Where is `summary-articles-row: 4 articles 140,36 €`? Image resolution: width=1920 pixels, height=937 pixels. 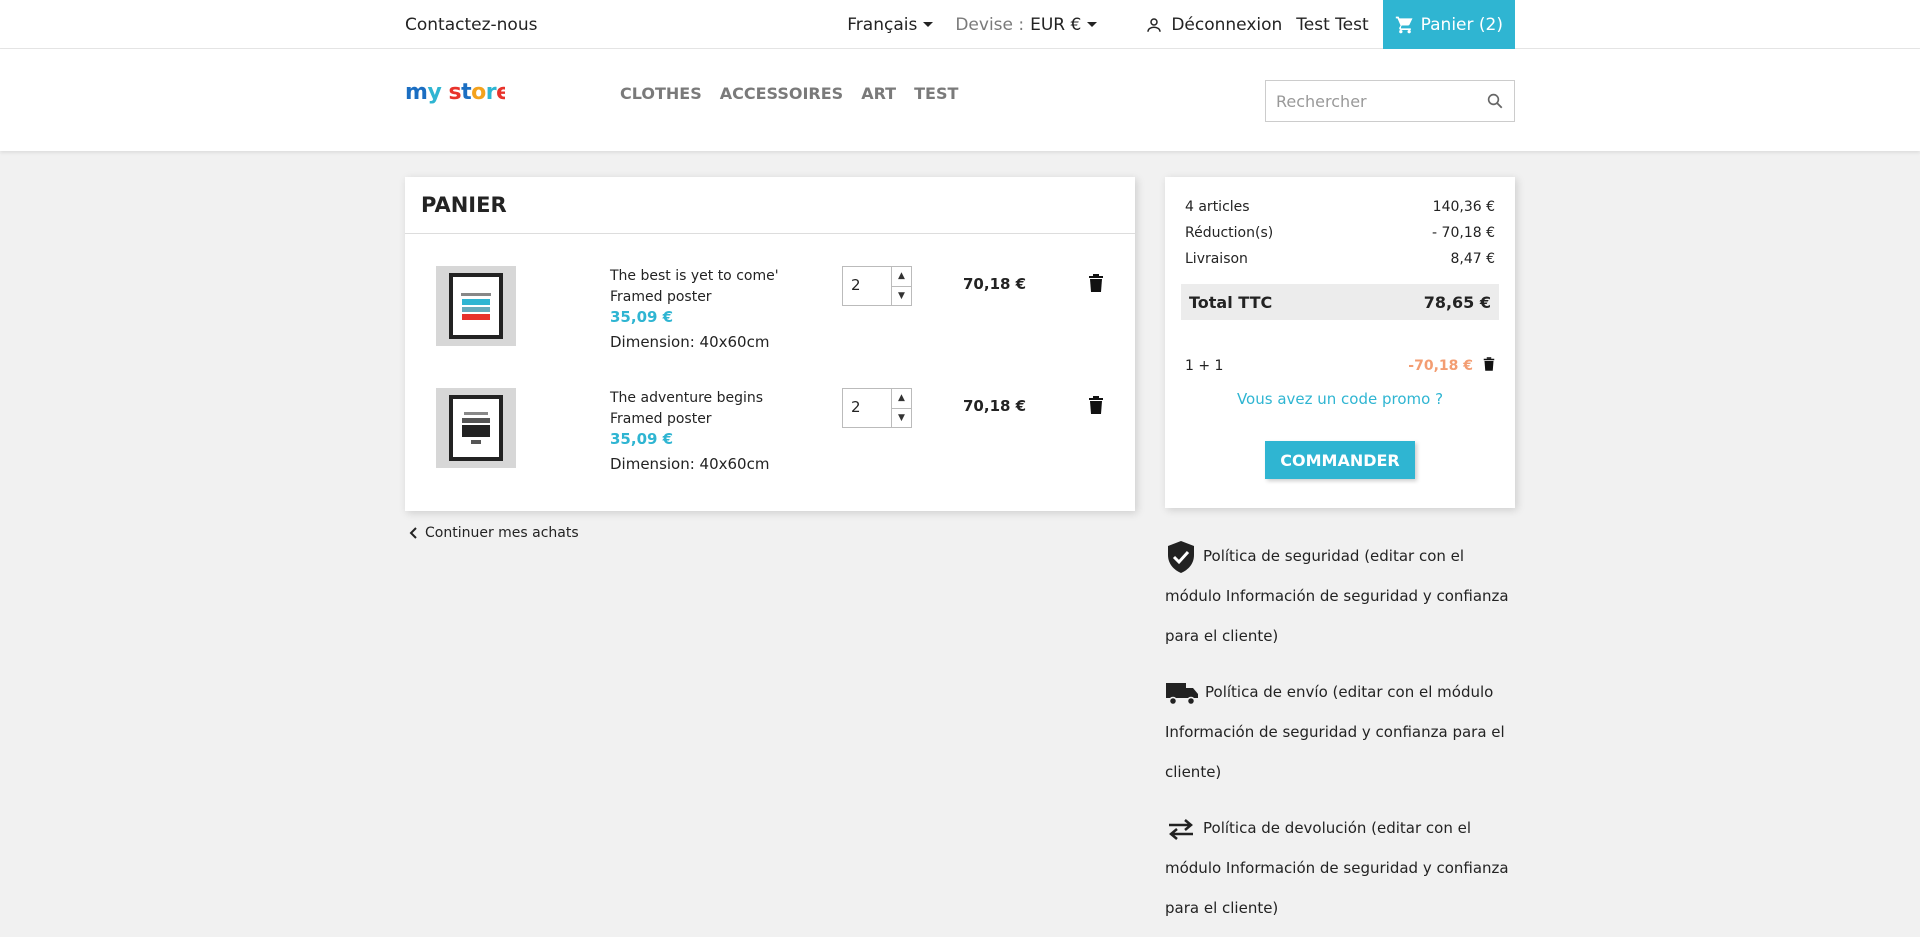 summary-articles-row: 4 articles 140,36 € is located at coordinates (1340, 207).